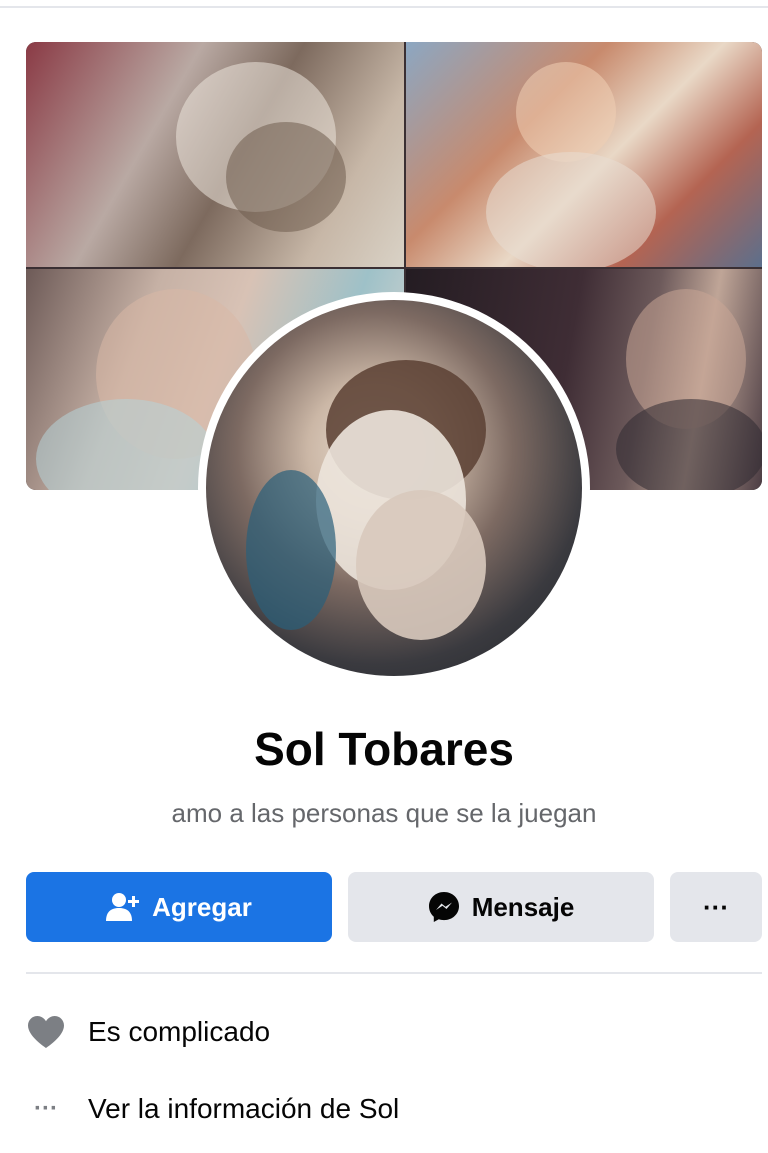 This screenshot has width=768, height=1153. What do you see at coordinates (46, 1032) in the screenshot?
I see `heart-icon` at bounding box center [46, 1032].